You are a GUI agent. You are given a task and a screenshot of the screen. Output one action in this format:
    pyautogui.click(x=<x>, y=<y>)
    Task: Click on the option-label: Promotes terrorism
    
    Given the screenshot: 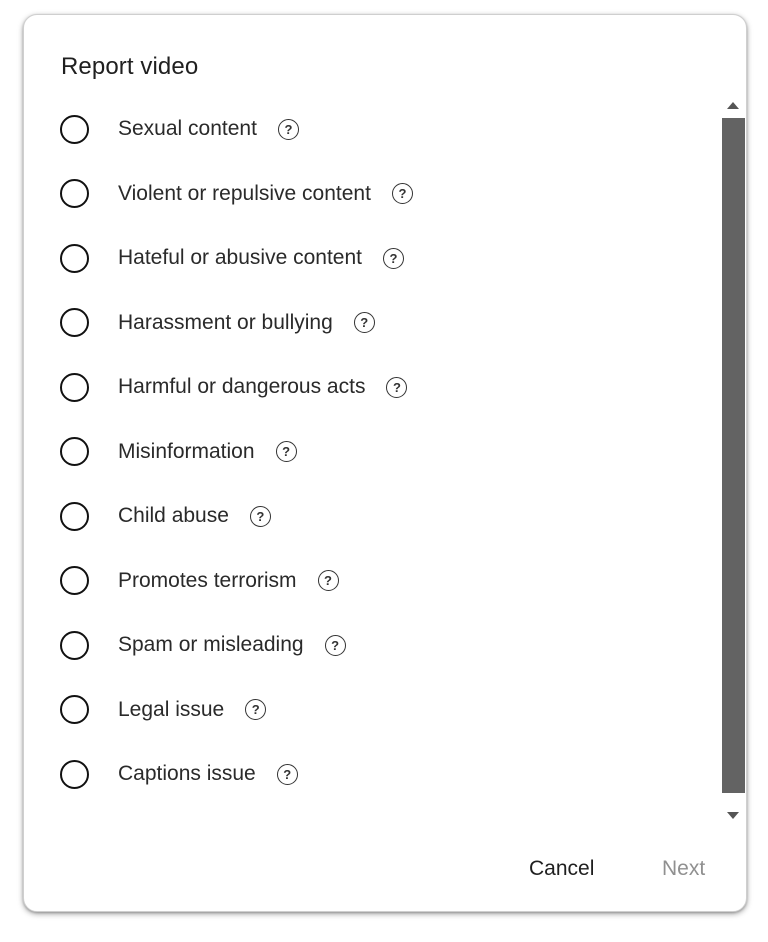 What is the action you would take?
    pyautogui.click(x=207, y=580)
    